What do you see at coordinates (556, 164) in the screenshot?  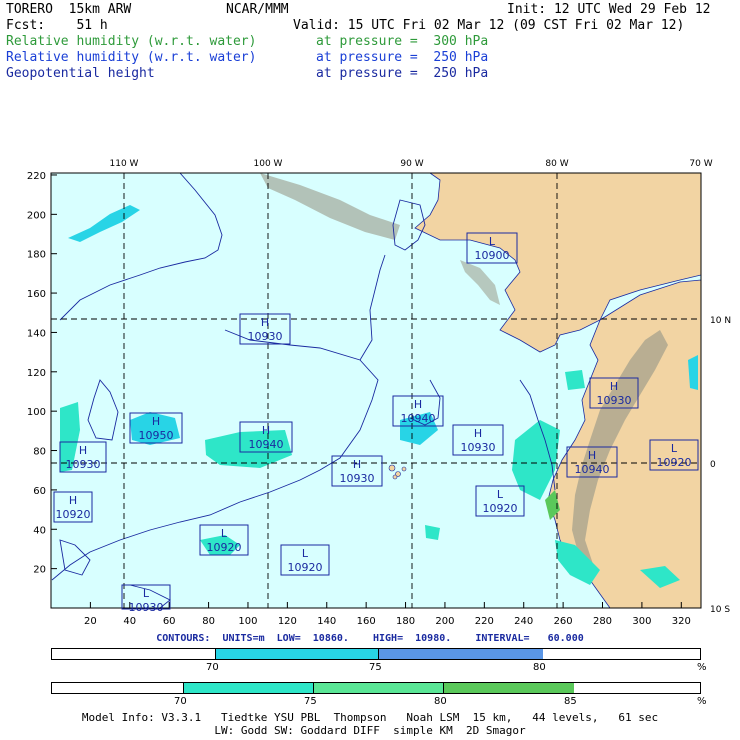 I see `lon-label: 80 W` at bounding box center [556, 164].